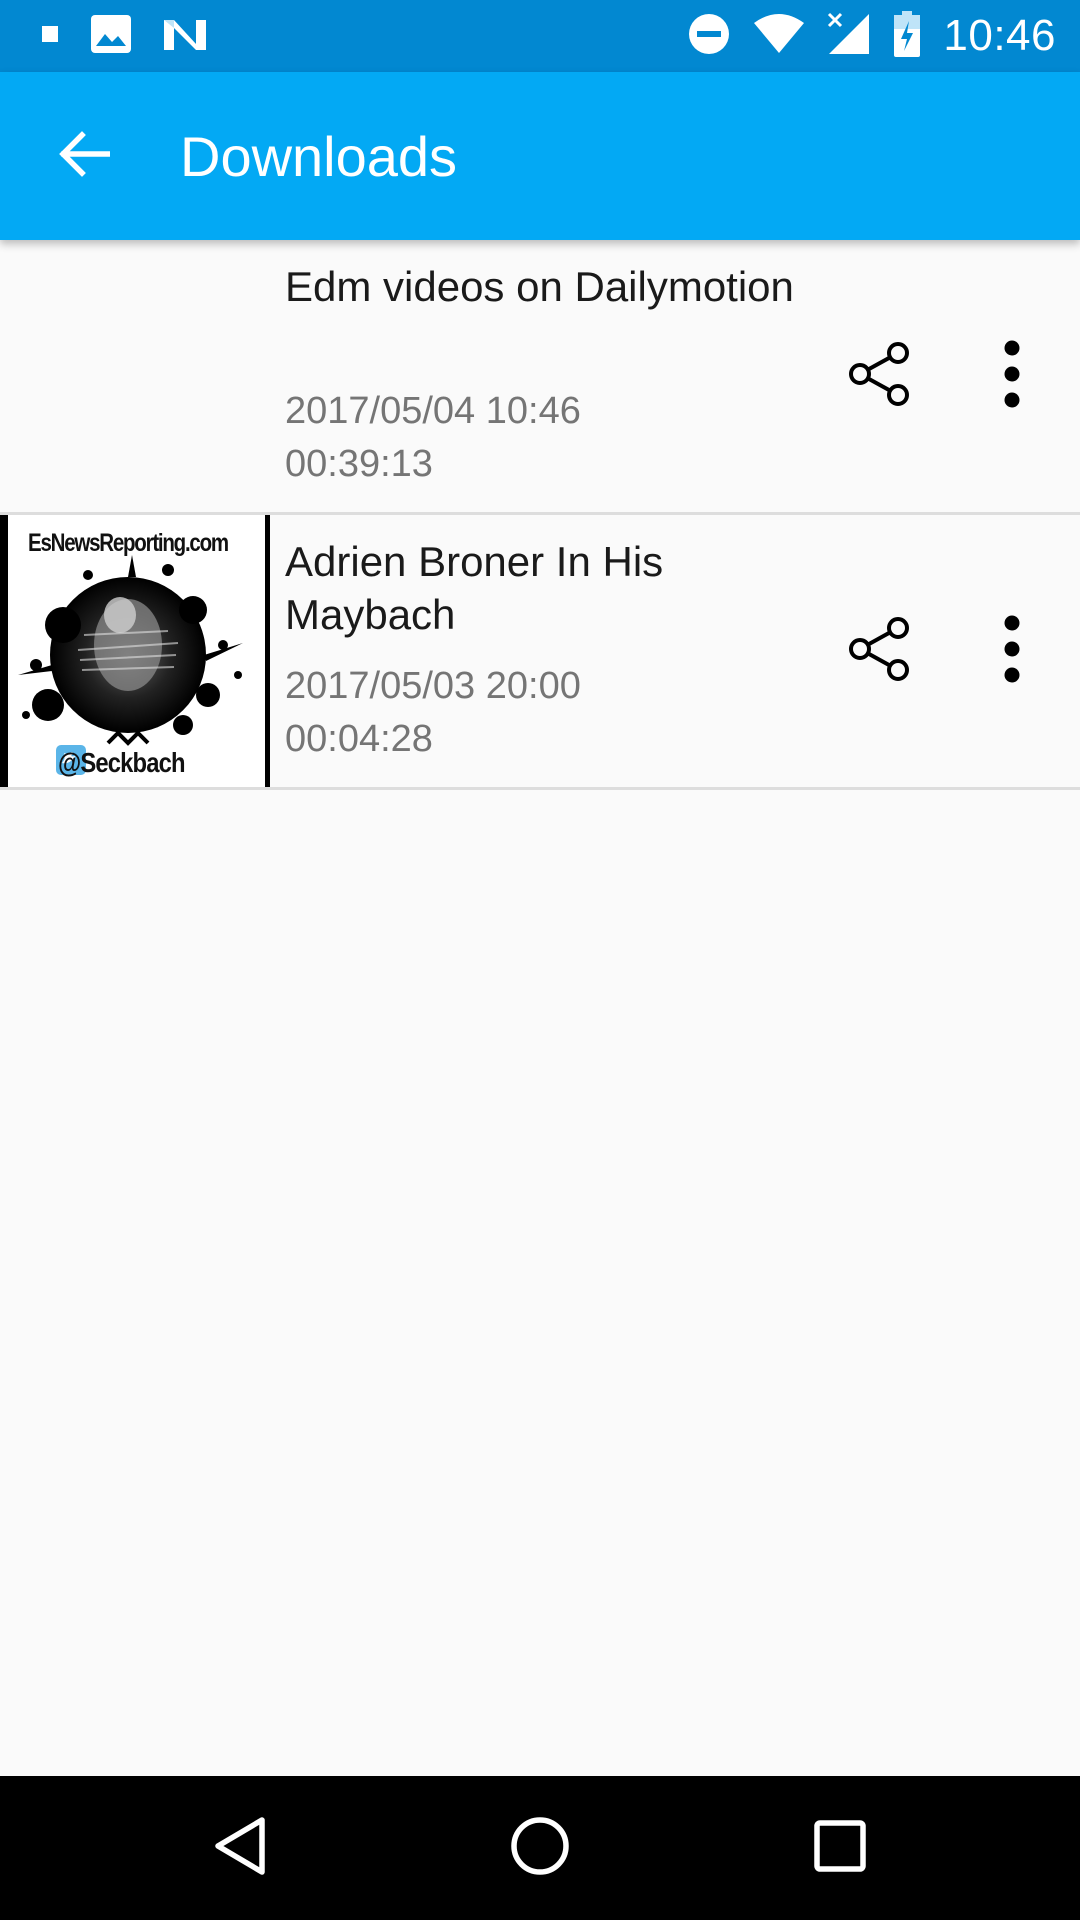  I want to click on status-left-icons, so click(124, 36).